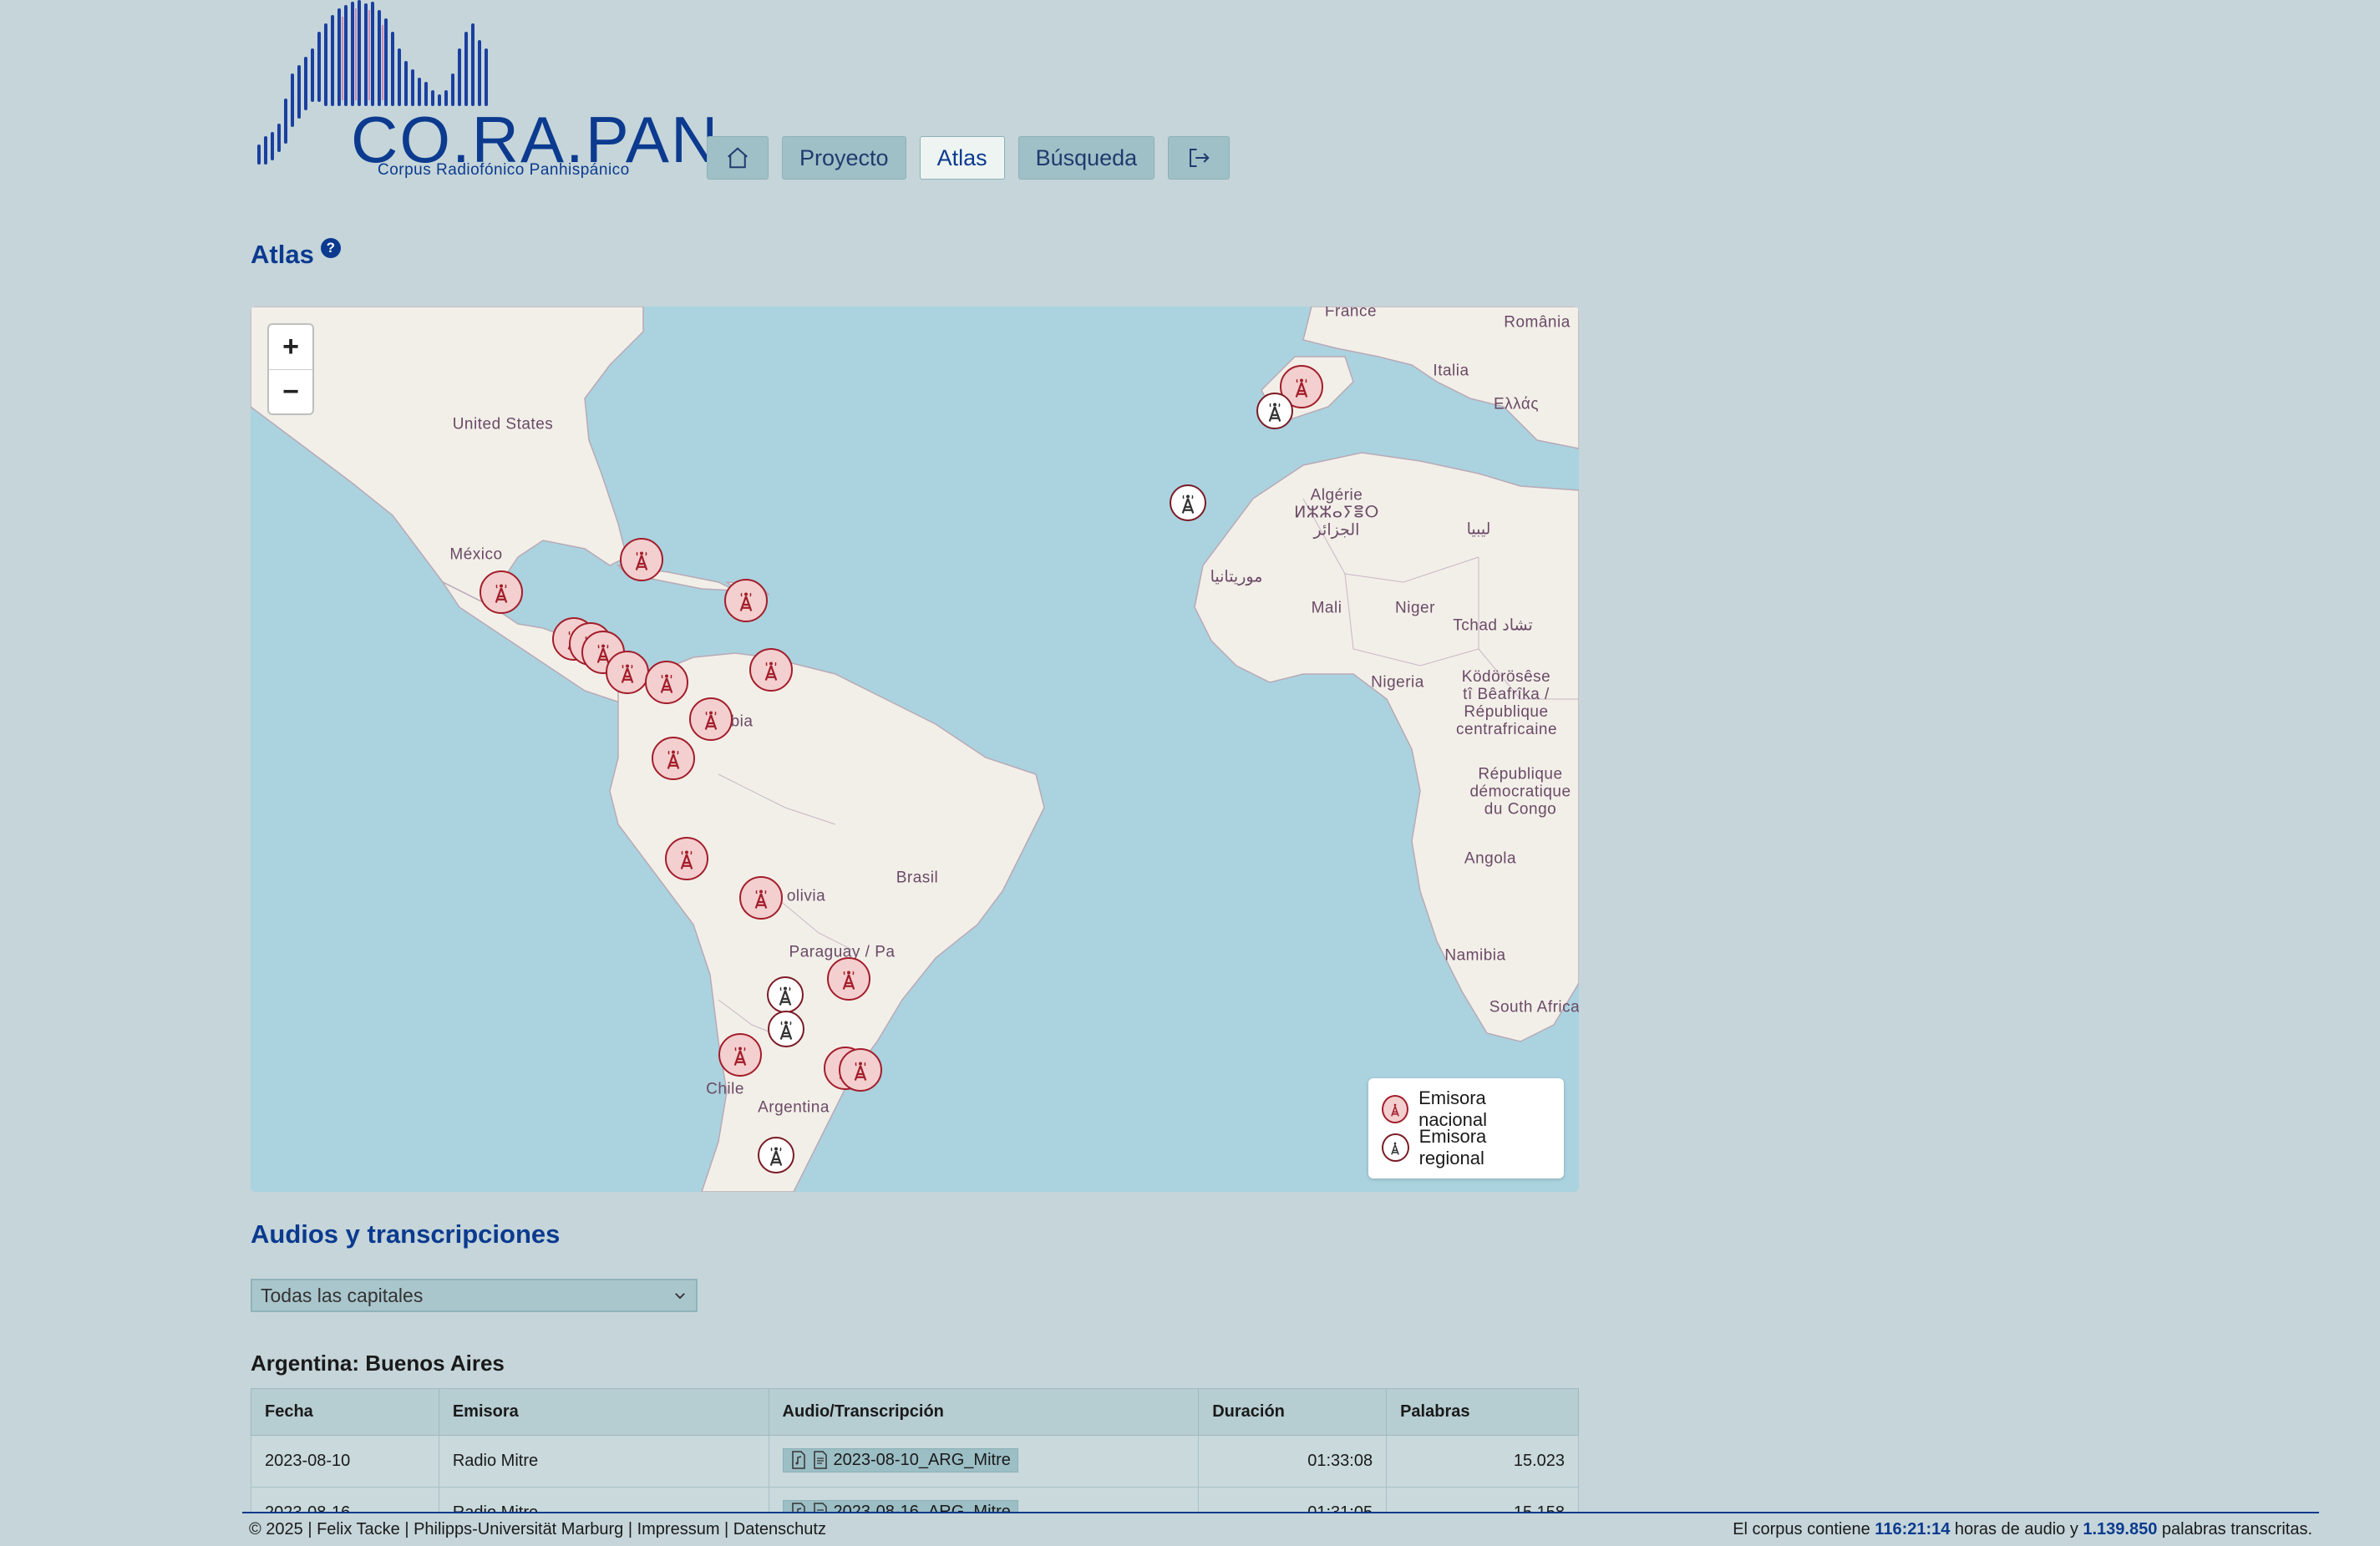  I want to click on atlas-title: Atlas, so click(282, 254).